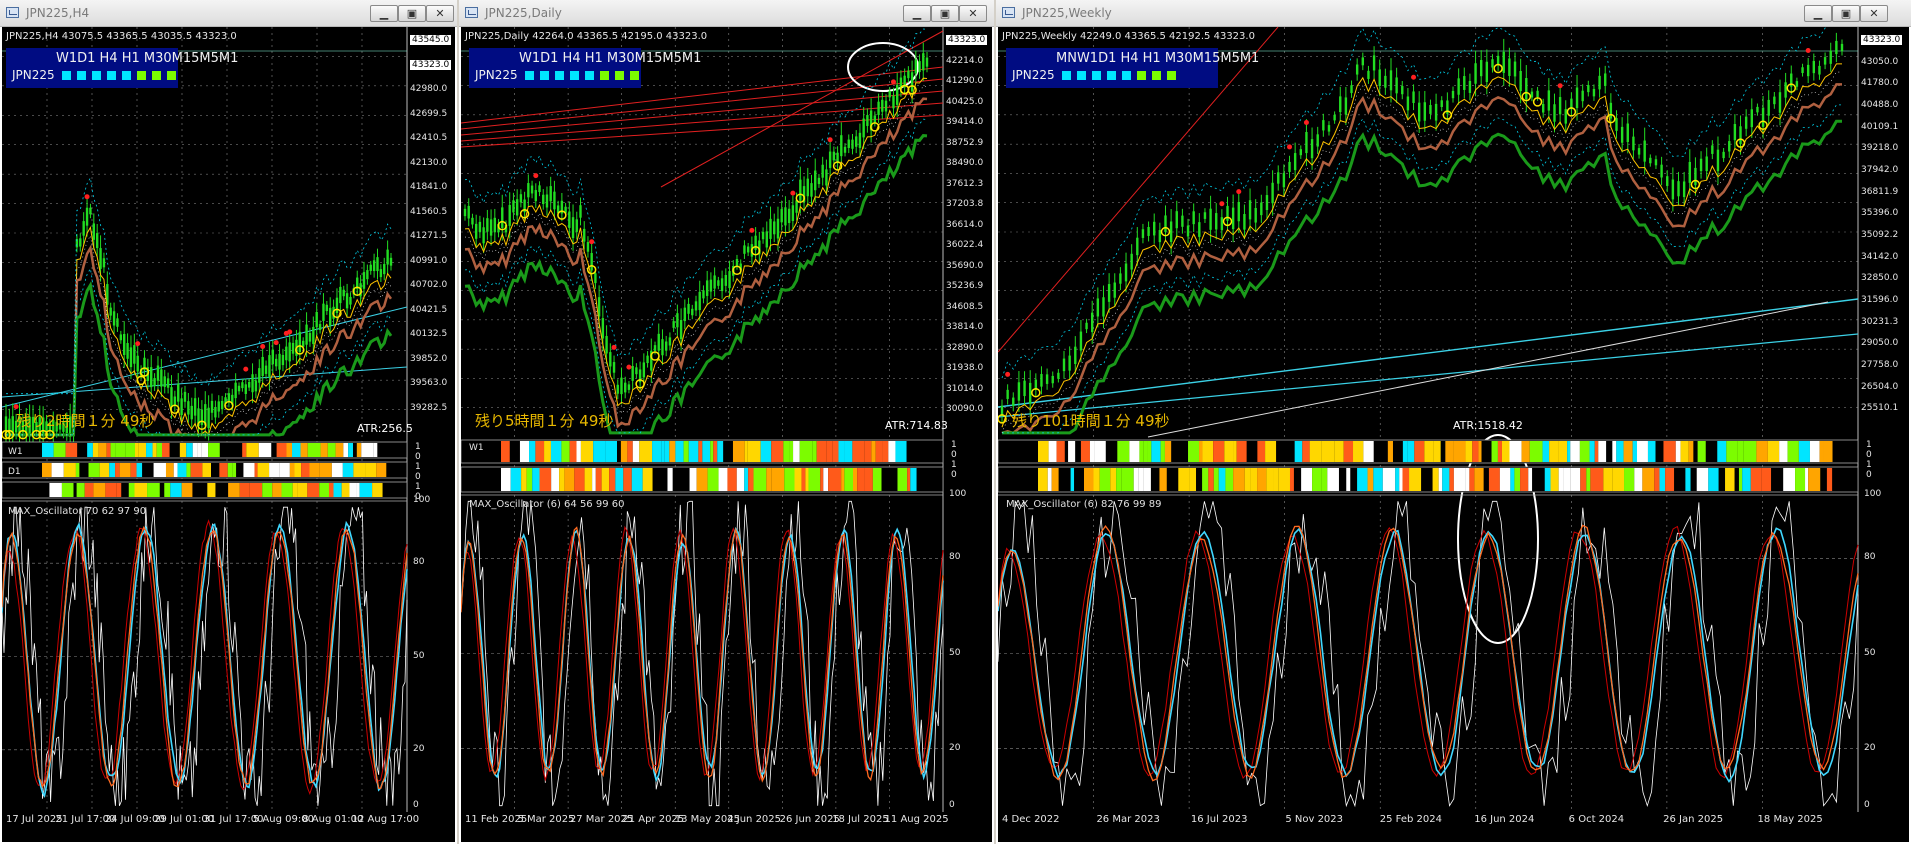 This screenshot has width=1911, height=844. What do you see at coordinates (1033, 75) in the screenshot?
I see `symbol-label: JPN225` at bounding box center [1033, 75].